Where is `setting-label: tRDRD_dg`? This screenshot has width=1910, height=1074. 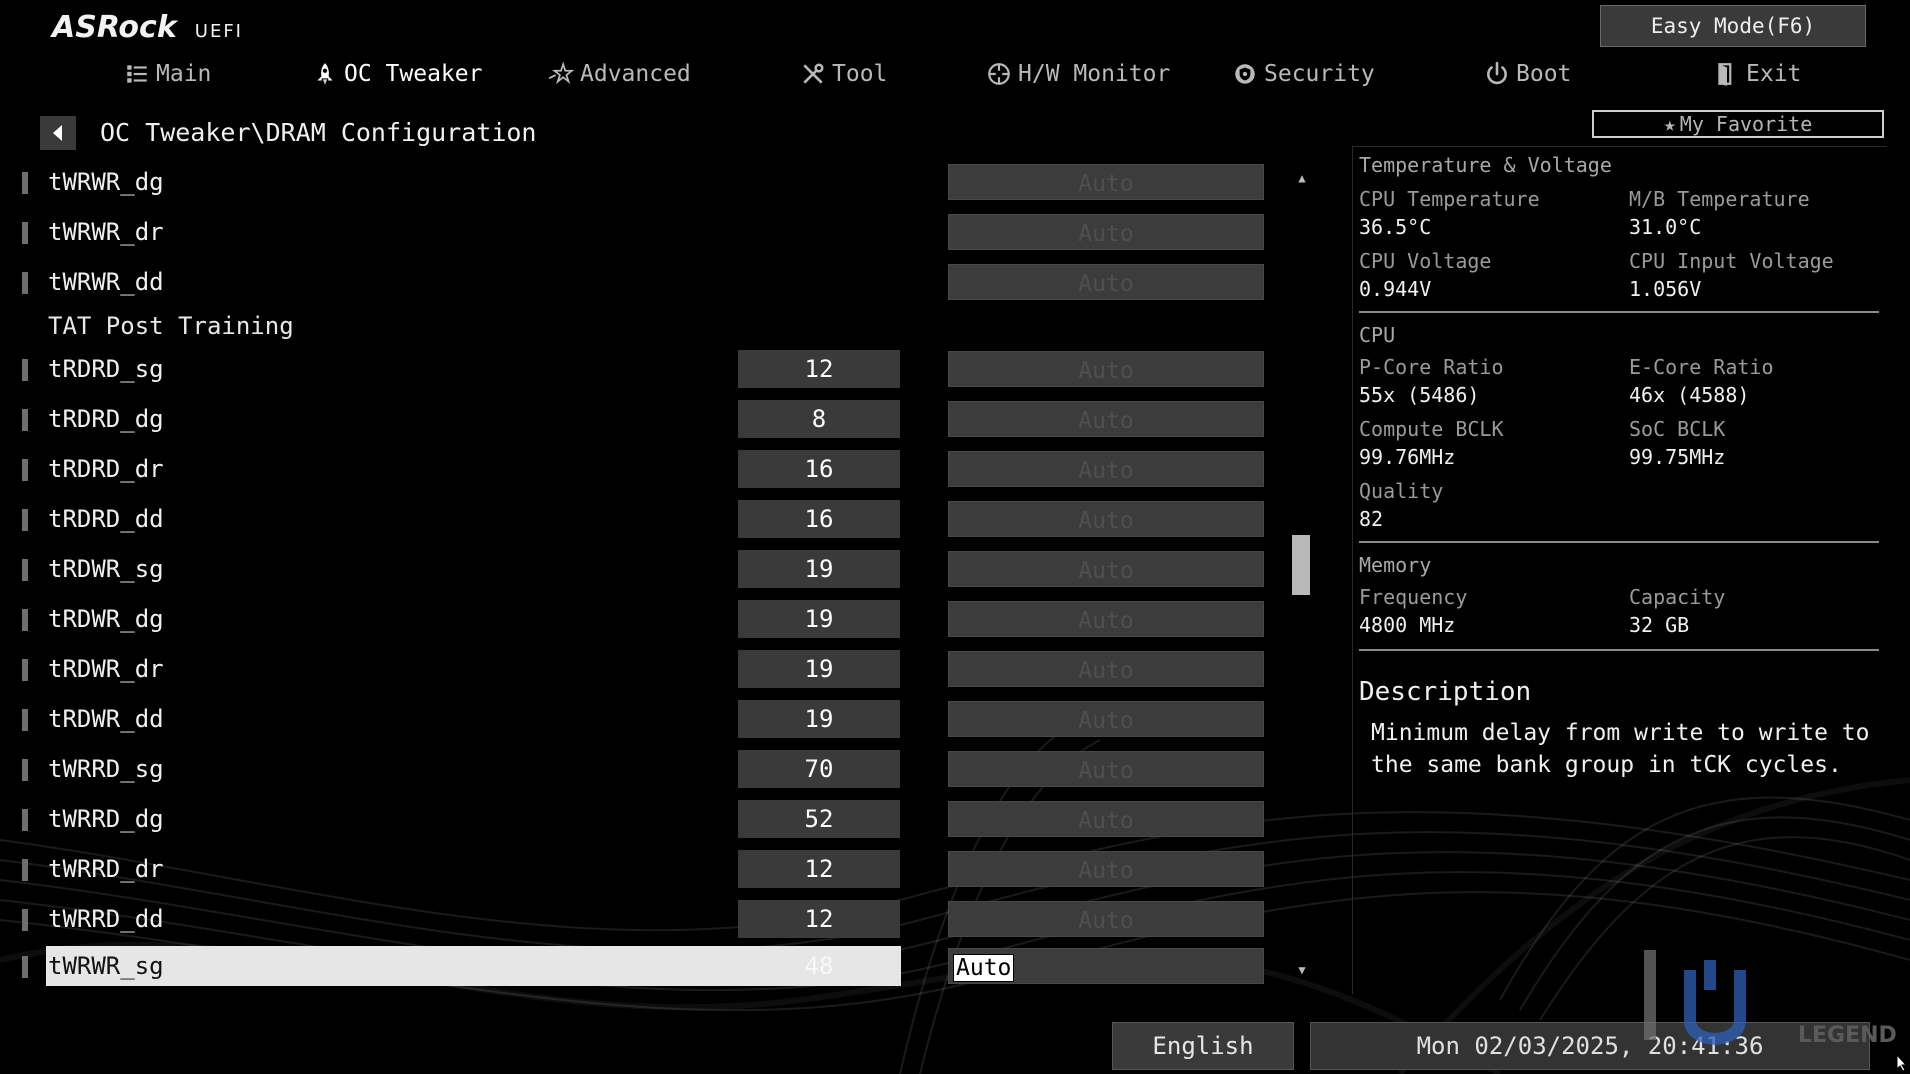
setting-label: tRDRD_dg is located at coordinates (106, 419).